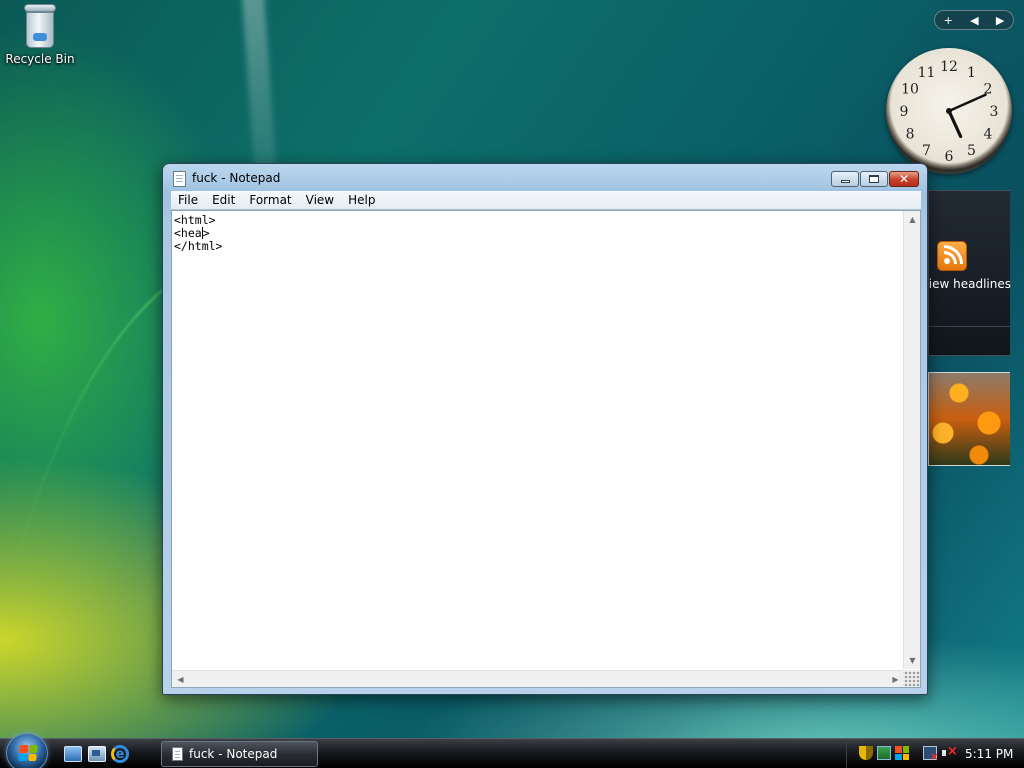 Image resolution: width=1024 pixels, height=768 pixels. What do you see at coordinates (188, 200) in the screenshot?
I see `menu-file: File` at bounding box center [188, 200].